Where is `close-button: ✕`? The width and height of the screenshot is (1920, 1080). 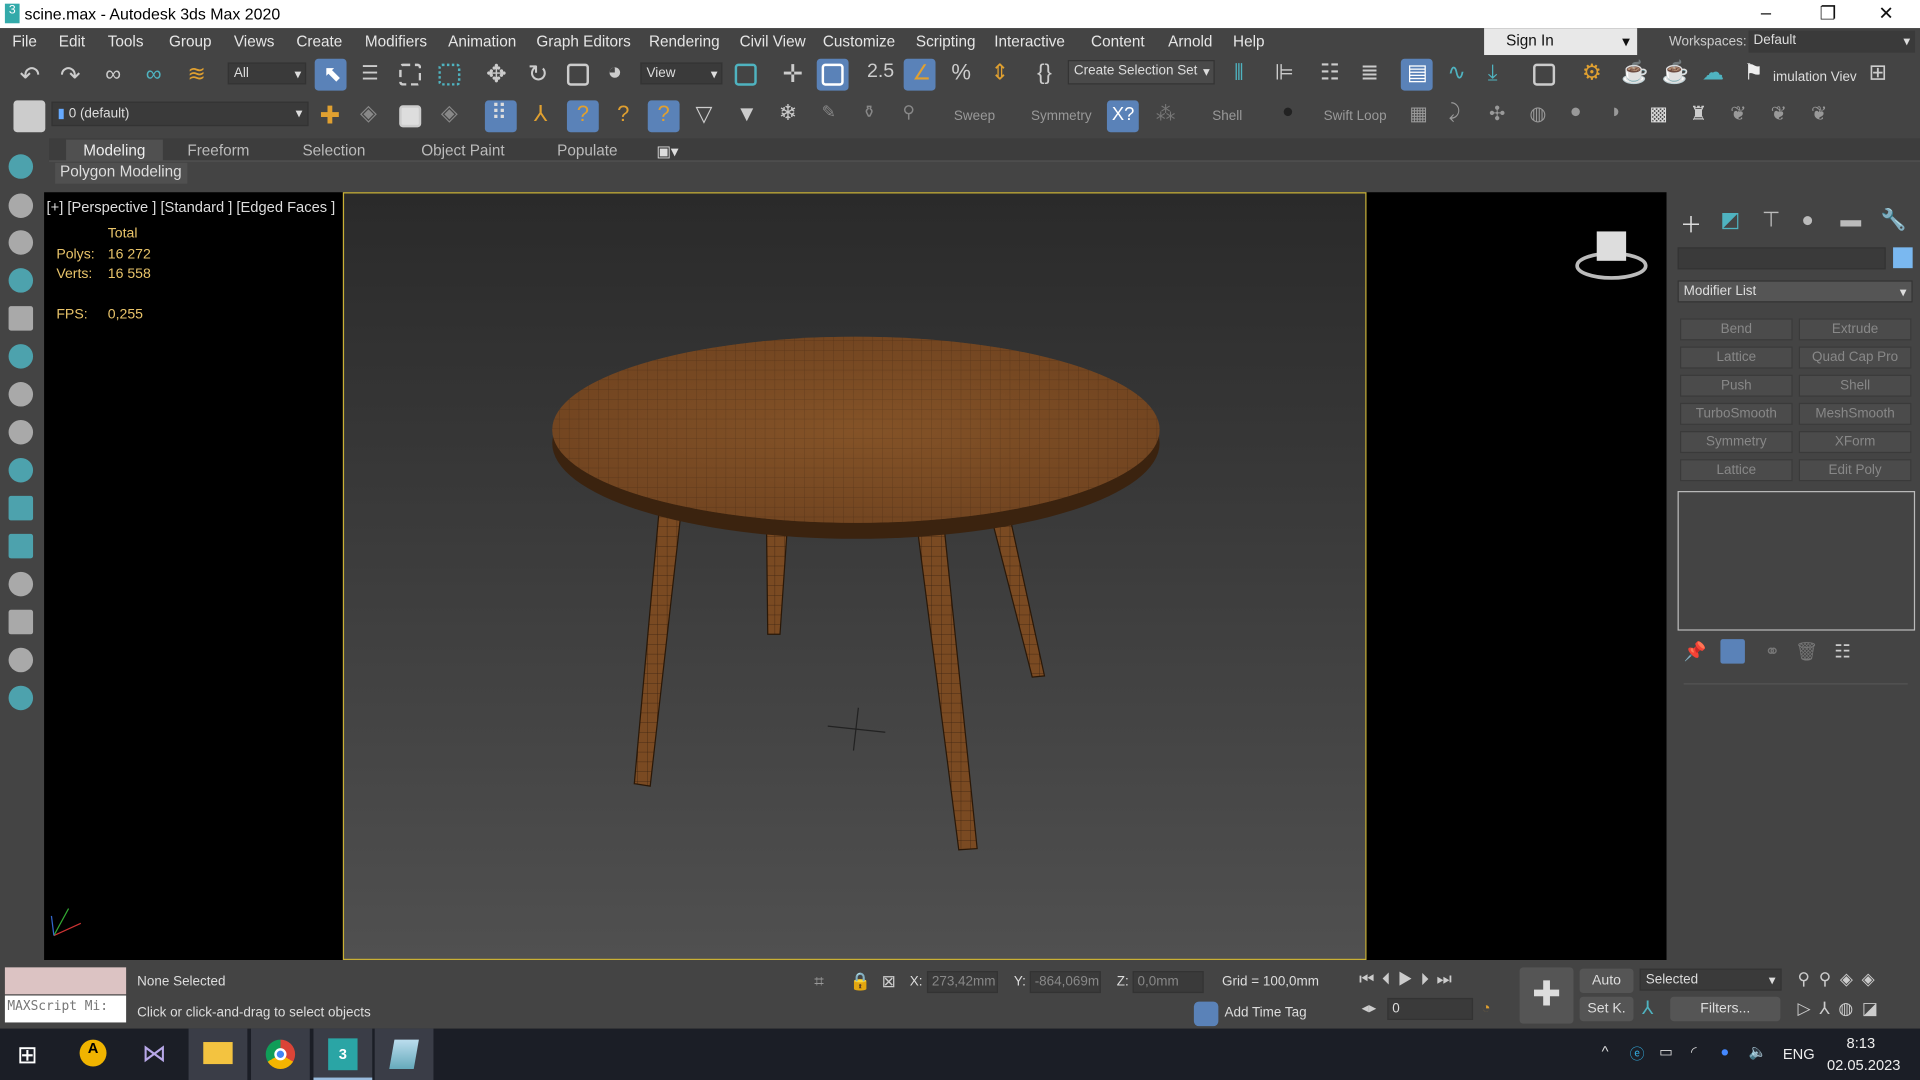
close-button: ✕ is located at coordinates (1885, 13).